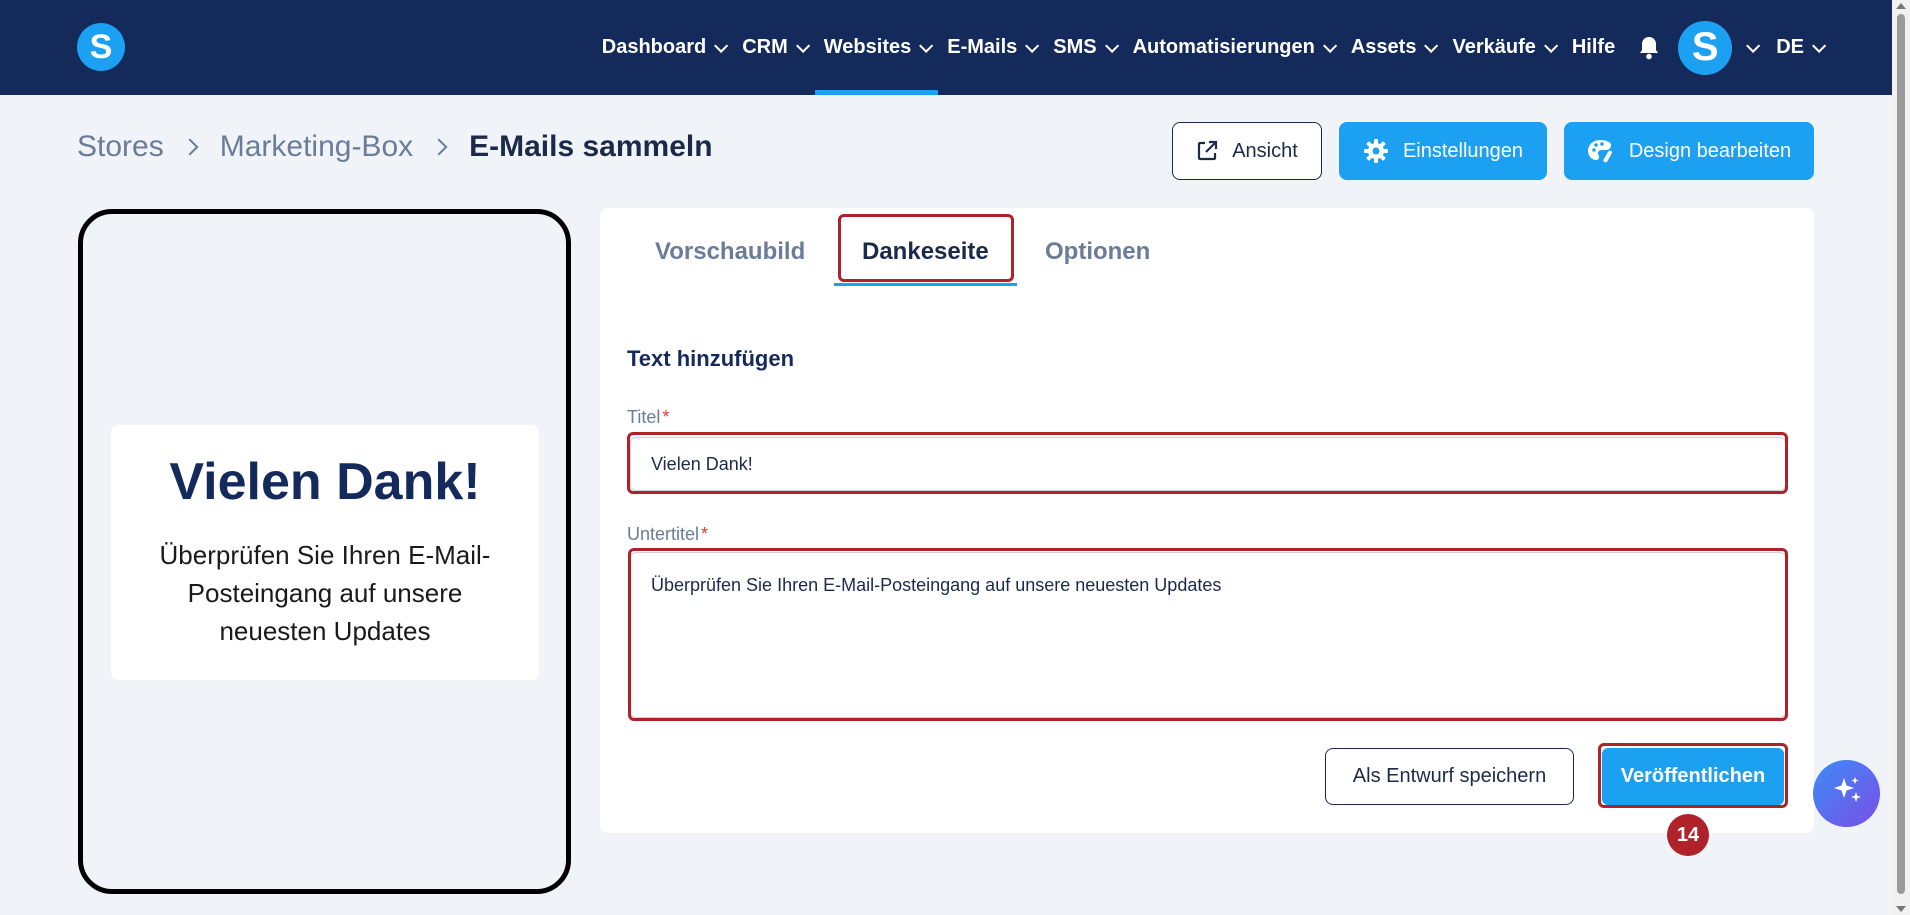 The height and width of the screenshot is (915, 1910). I want to click on tab-options: Optionen, so click(1097, 252).